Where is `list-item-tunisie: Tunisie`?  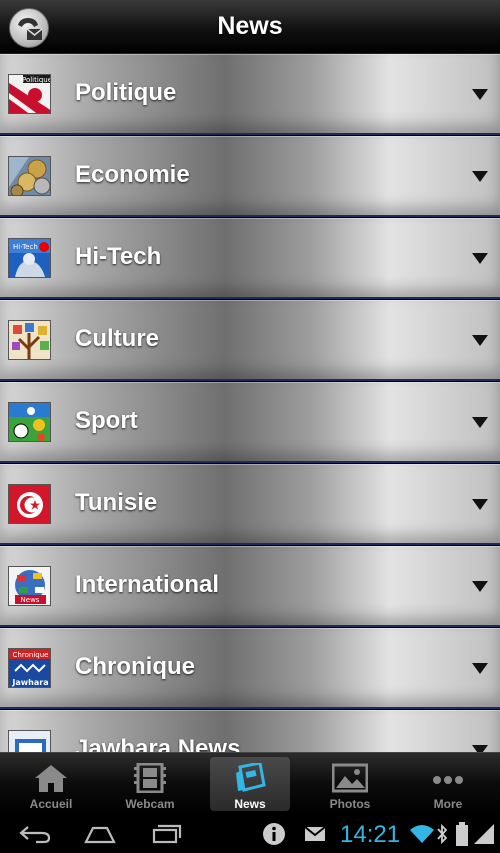
list-item-tunisie: Tunisie is located at coordinates (250, 504).